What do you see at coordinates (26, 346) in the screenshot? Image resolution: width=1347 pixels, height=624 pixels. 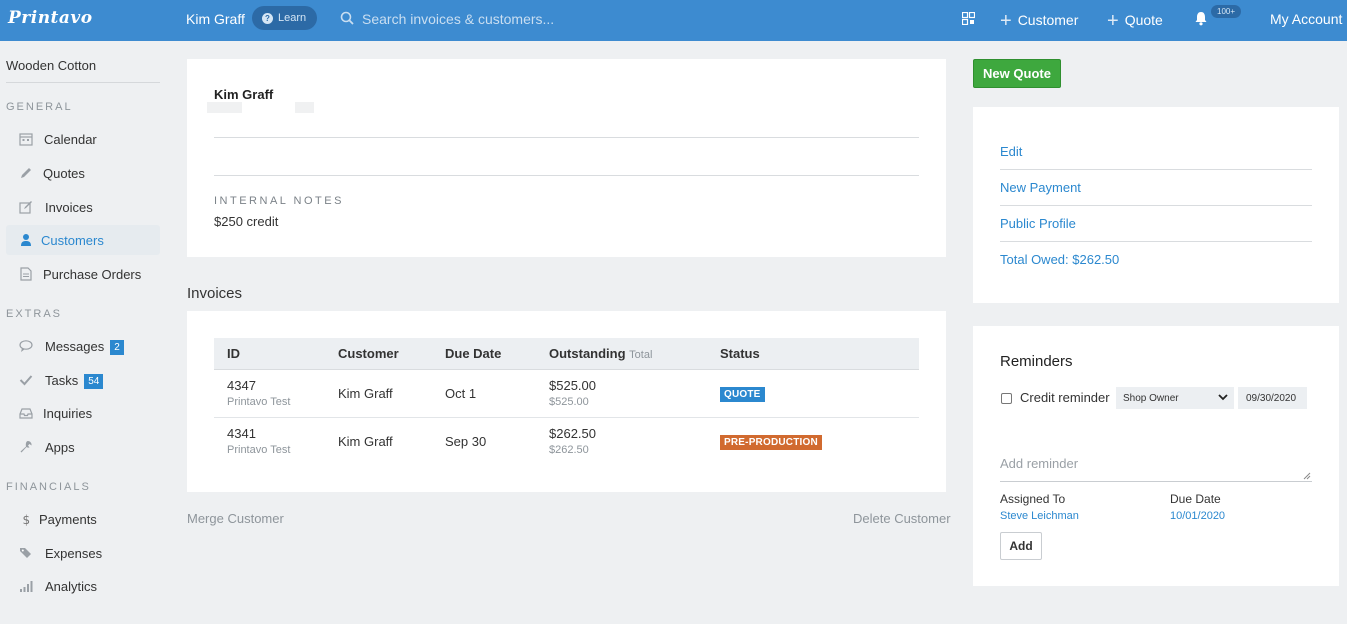 I see `chat-icon` at bounding box center [26, 346].